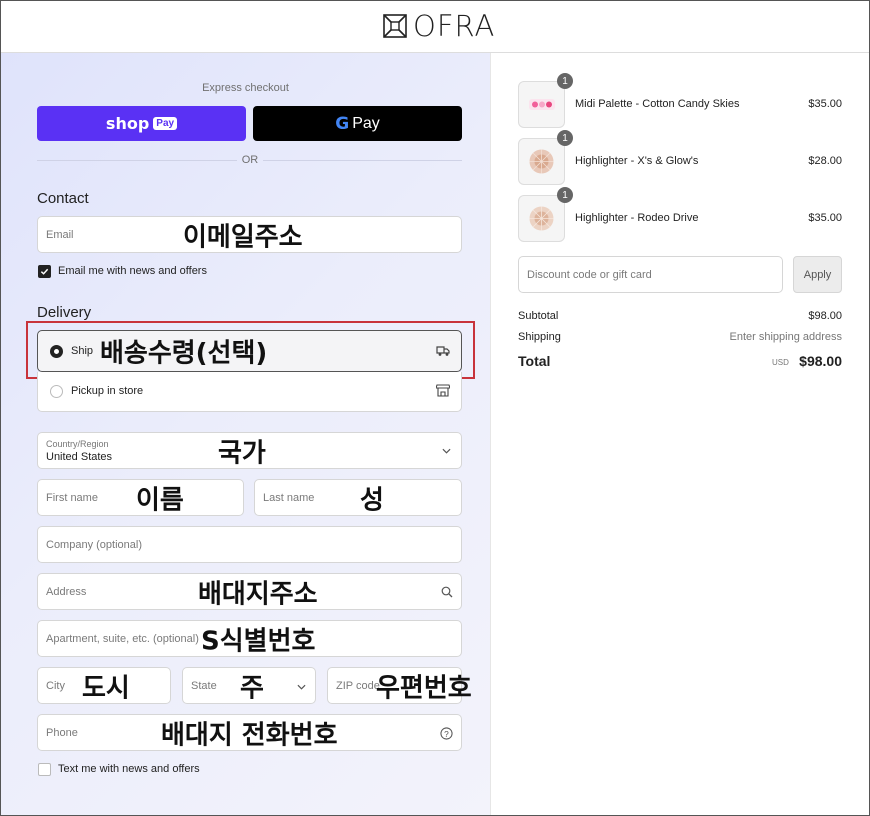 The width and height of the screenshot is (870, 816). I want to click on delivery-heading: Delivery, so click(64, 312).